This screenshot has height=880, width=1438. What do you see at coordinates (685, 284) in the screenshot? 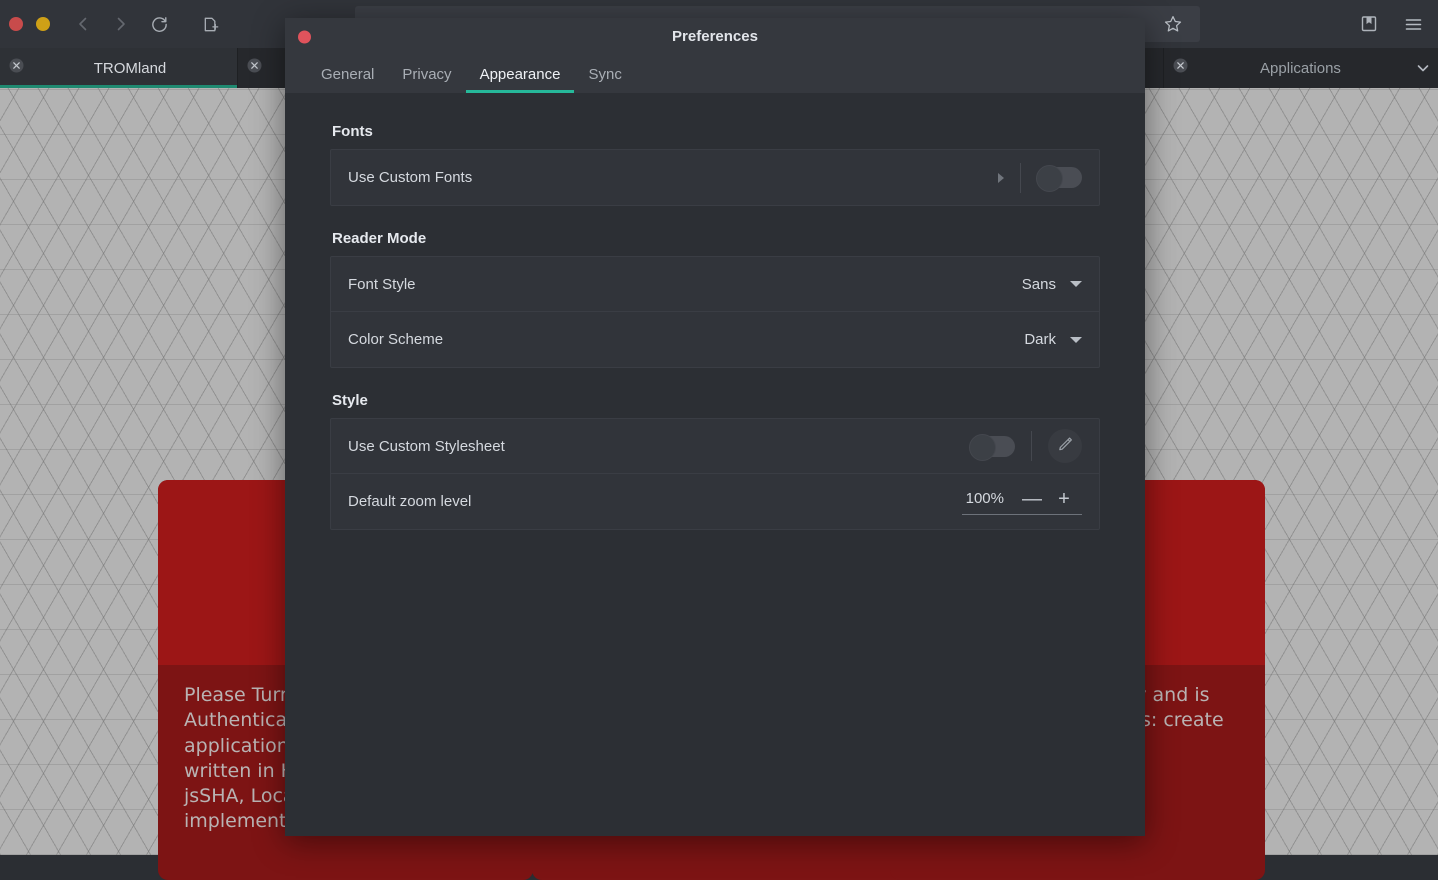
I see `row-label: Font Style` at bounding box center [685, 284].